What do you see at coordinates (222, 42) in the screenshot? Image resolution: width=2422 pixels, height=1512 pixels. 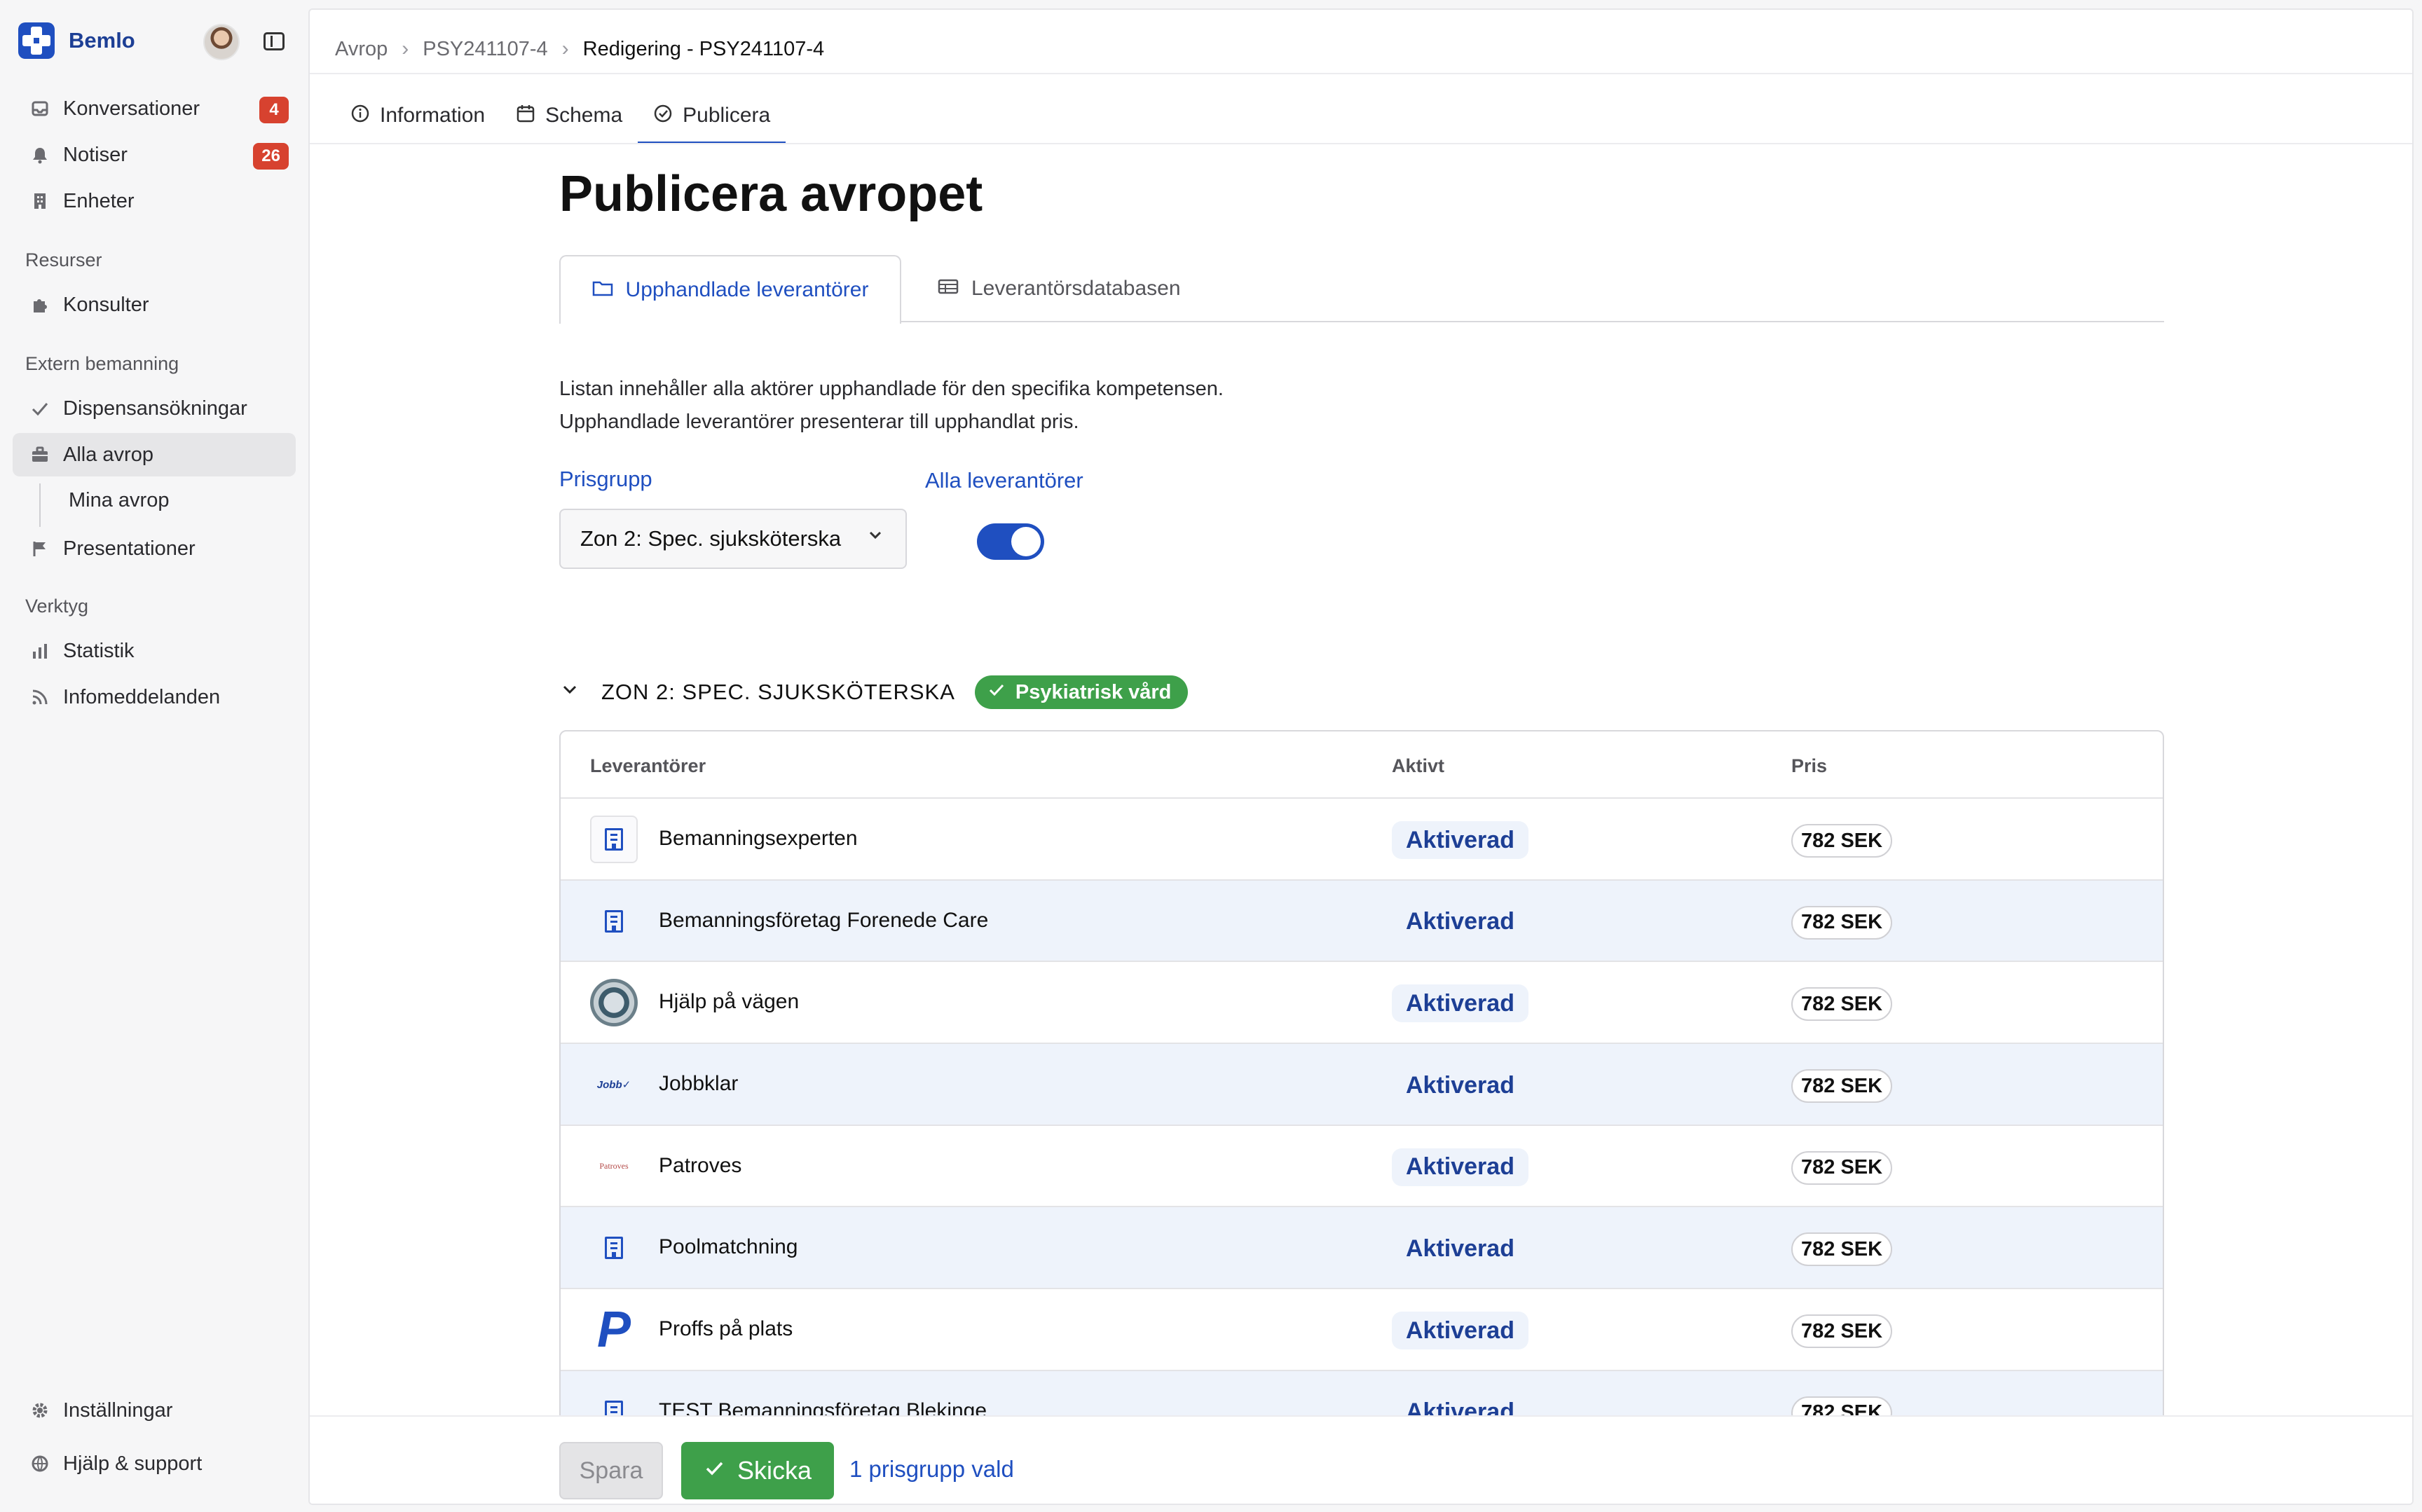 I see `user-avatar` at bounding box center [222, 42].